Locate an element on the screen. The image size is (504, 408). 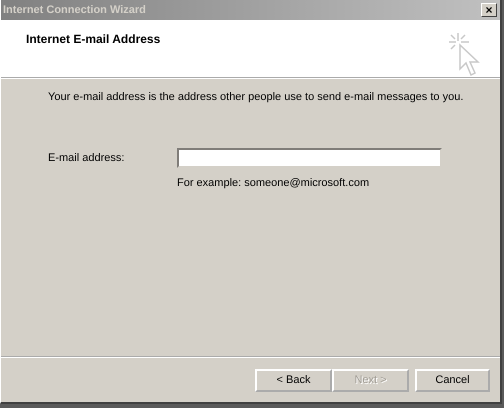
back-button: < Back is located at coordinates (293, 380).